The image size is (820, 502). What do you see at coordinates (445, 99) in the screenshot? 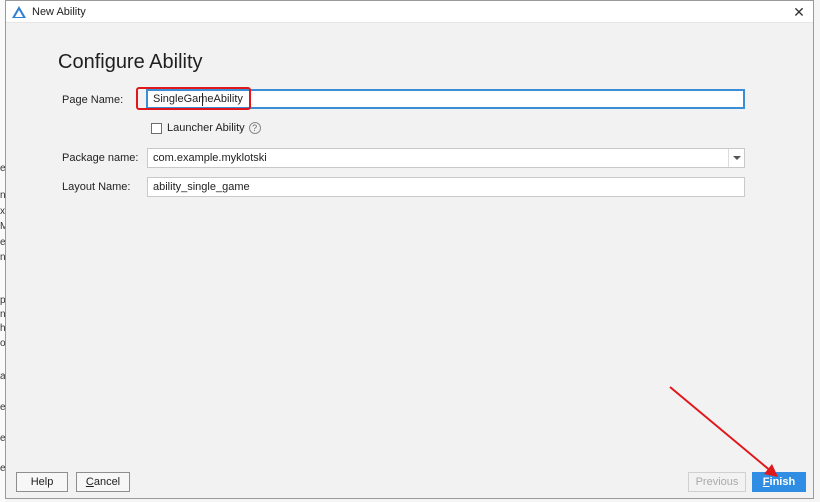
I see `page-name-input: SingleGameAbility` at bounding box center [445, 99].